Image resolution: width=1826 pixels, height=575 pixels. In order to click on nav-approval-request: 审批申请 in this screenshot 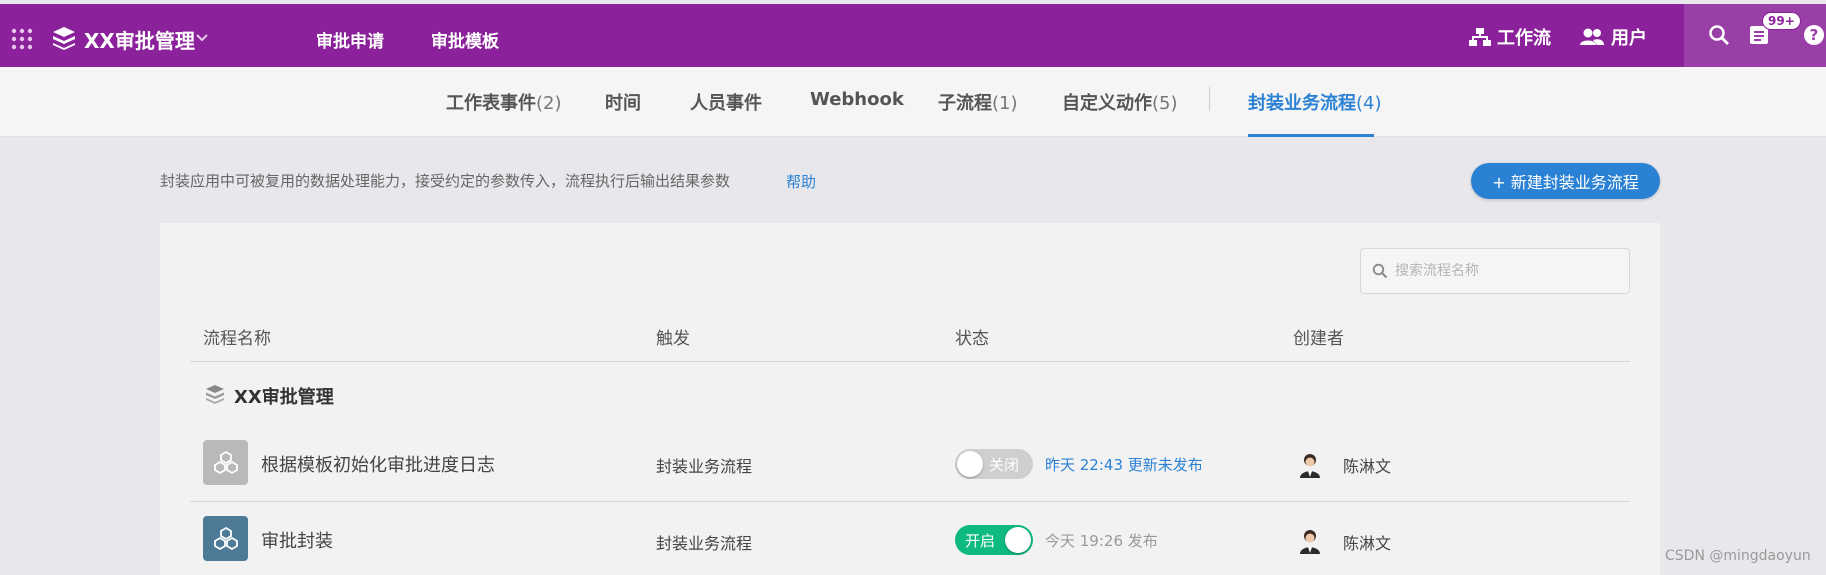, I will do `click(350, 39)`.